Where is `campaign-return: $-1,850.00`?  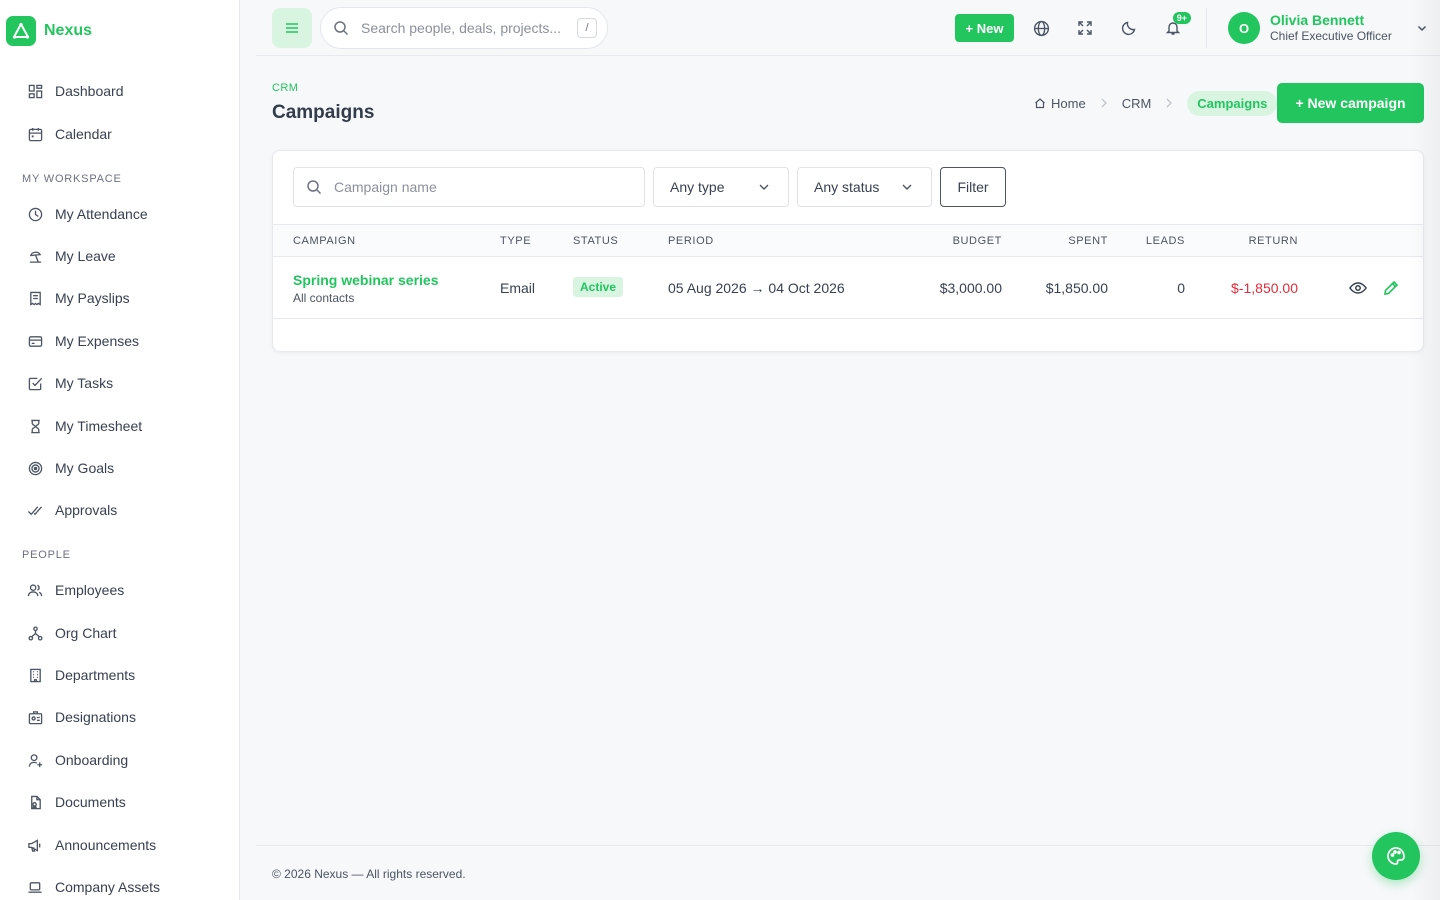 campaign-return: $-1,850.00 is located at coordinates (1264, 288).